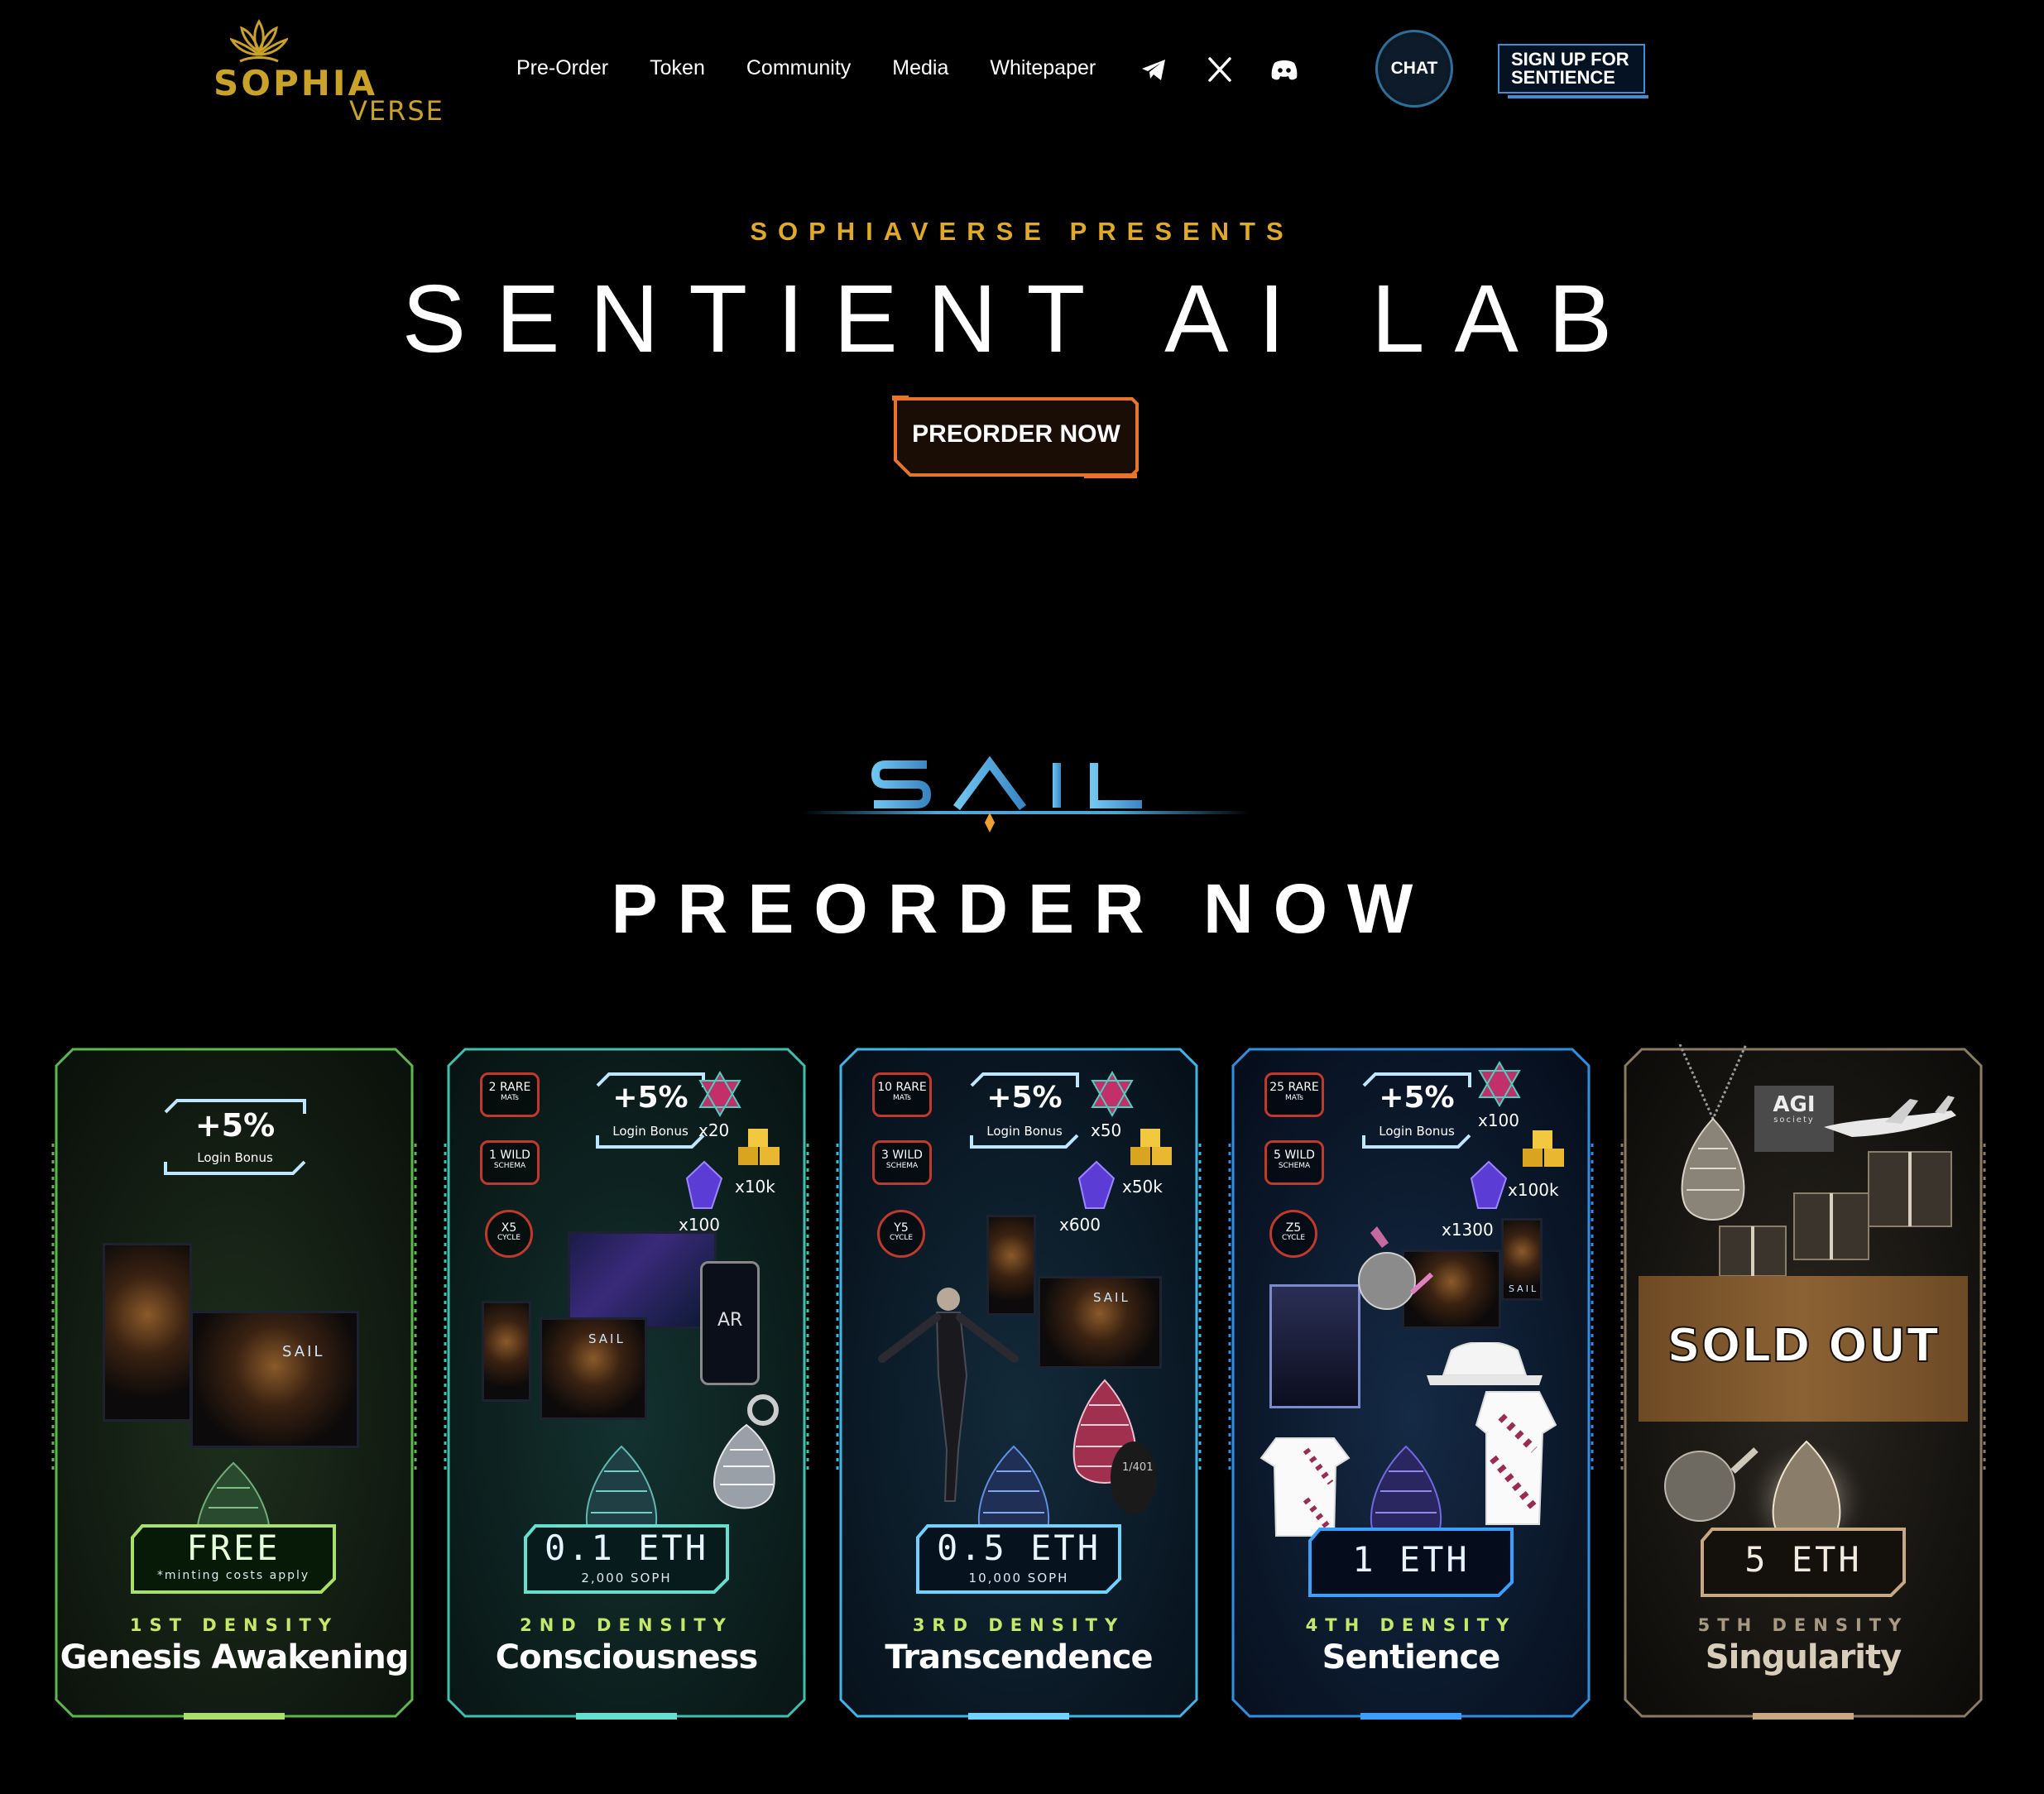  I want to click on nav-link-community: Community, so click(798, 68).